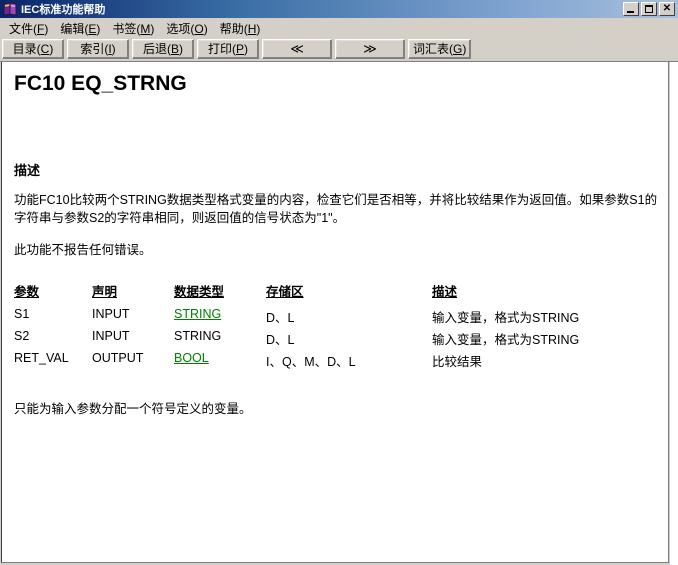 The image size is (678, 565). Describe the element at coordinates (458, 48) in the screenshot. I see `toolbar-accel-glossary: G` at that location.